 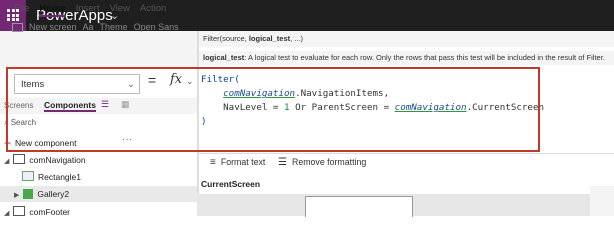 What do you see at coordinates (50, 212) in the screenshot?
I see `tree-item-label: comFooter` at bounding box center [50, 212].